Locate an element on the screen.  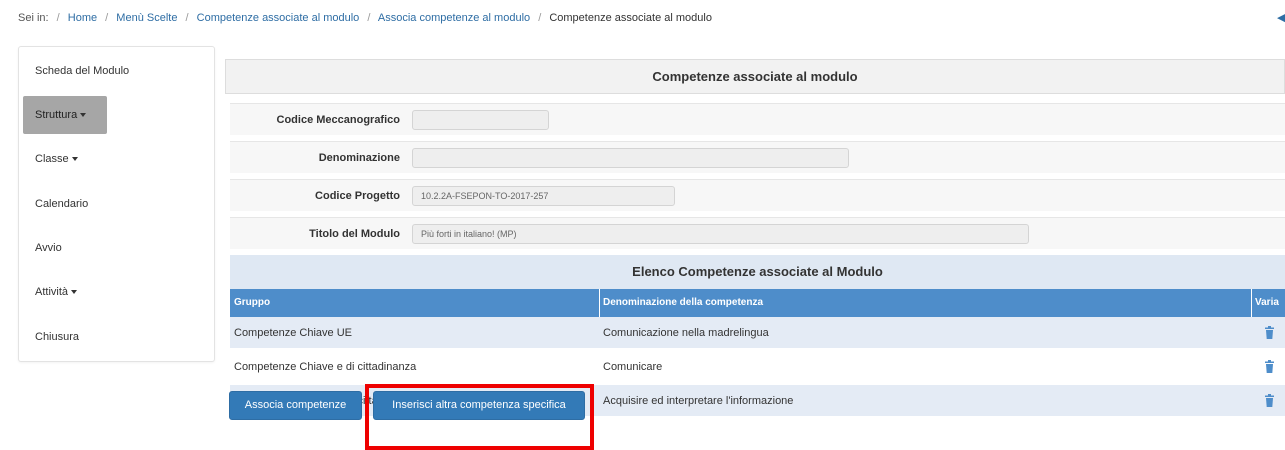
sidebar-item-label: Scheda del Modulo is located at coordinates (82, 71).